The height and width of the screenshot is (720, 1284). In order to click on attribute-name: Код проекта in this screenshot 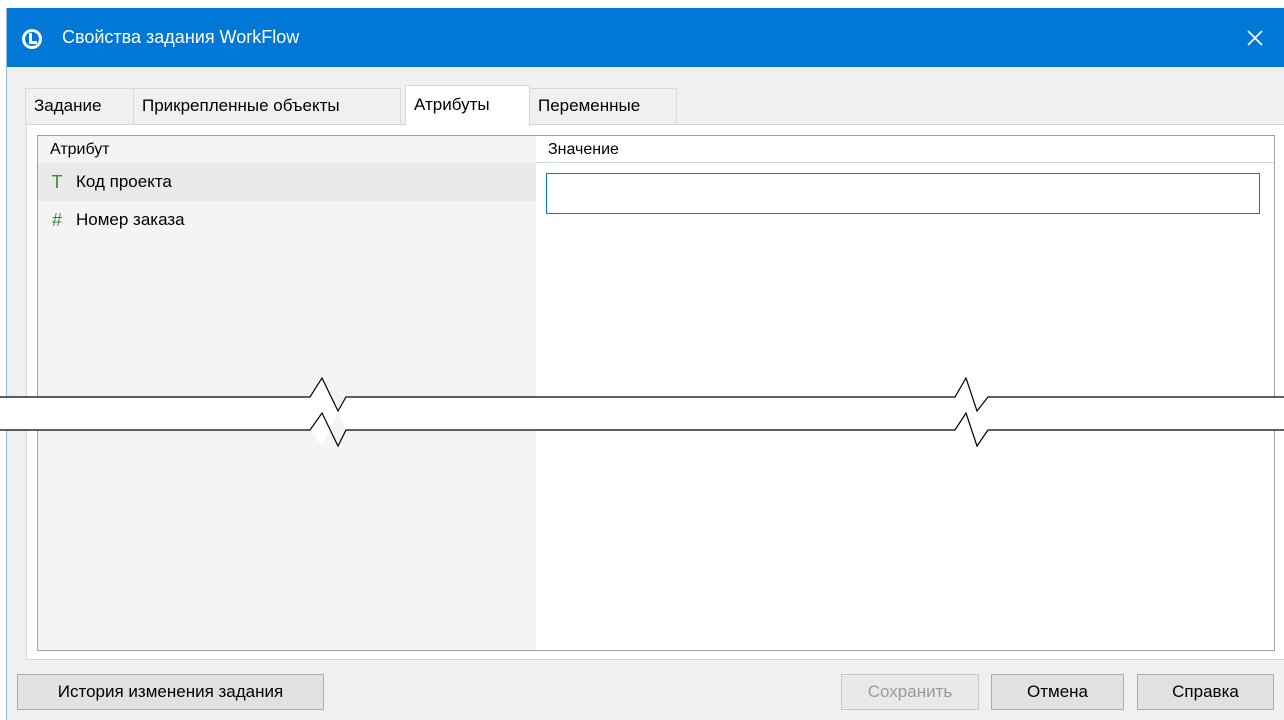, I will do `click(124, 181)`.